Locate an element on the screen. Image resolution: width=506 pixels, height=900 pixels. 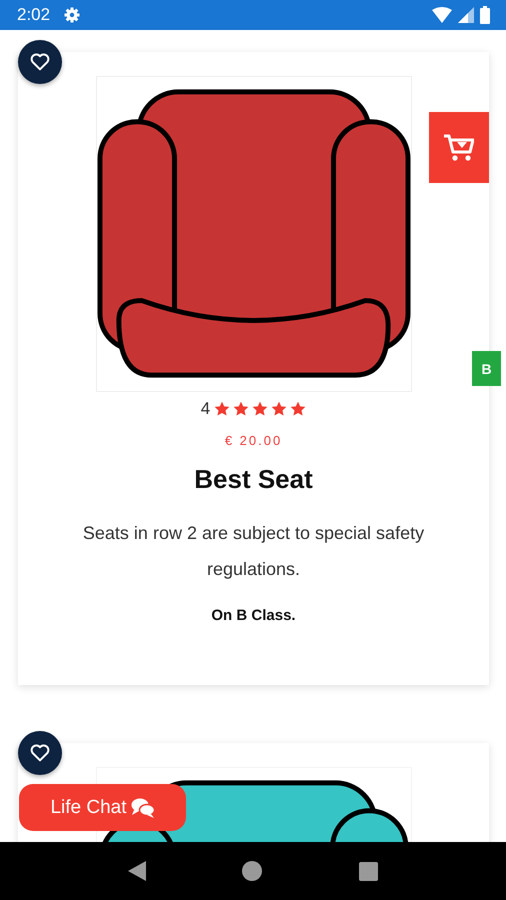
status-time: 2:02 is located at coordinates (33, 15).